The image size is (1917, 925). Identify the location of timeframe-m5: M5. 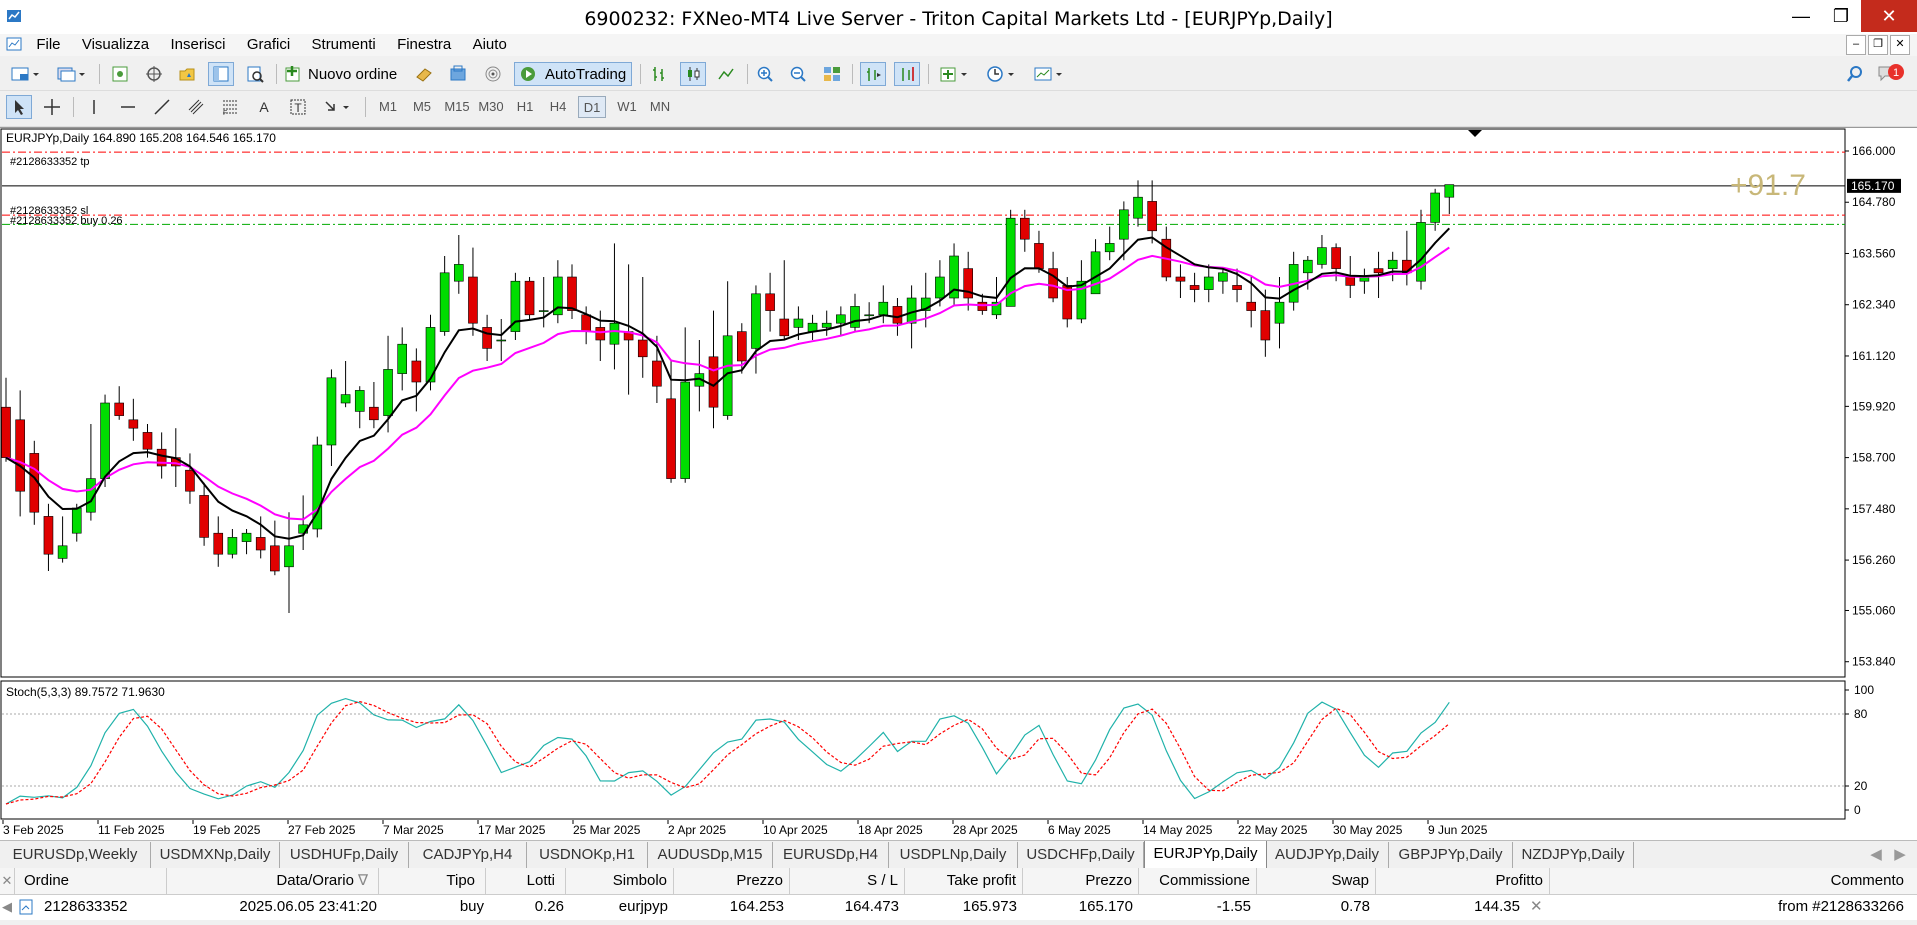
(422, 107).